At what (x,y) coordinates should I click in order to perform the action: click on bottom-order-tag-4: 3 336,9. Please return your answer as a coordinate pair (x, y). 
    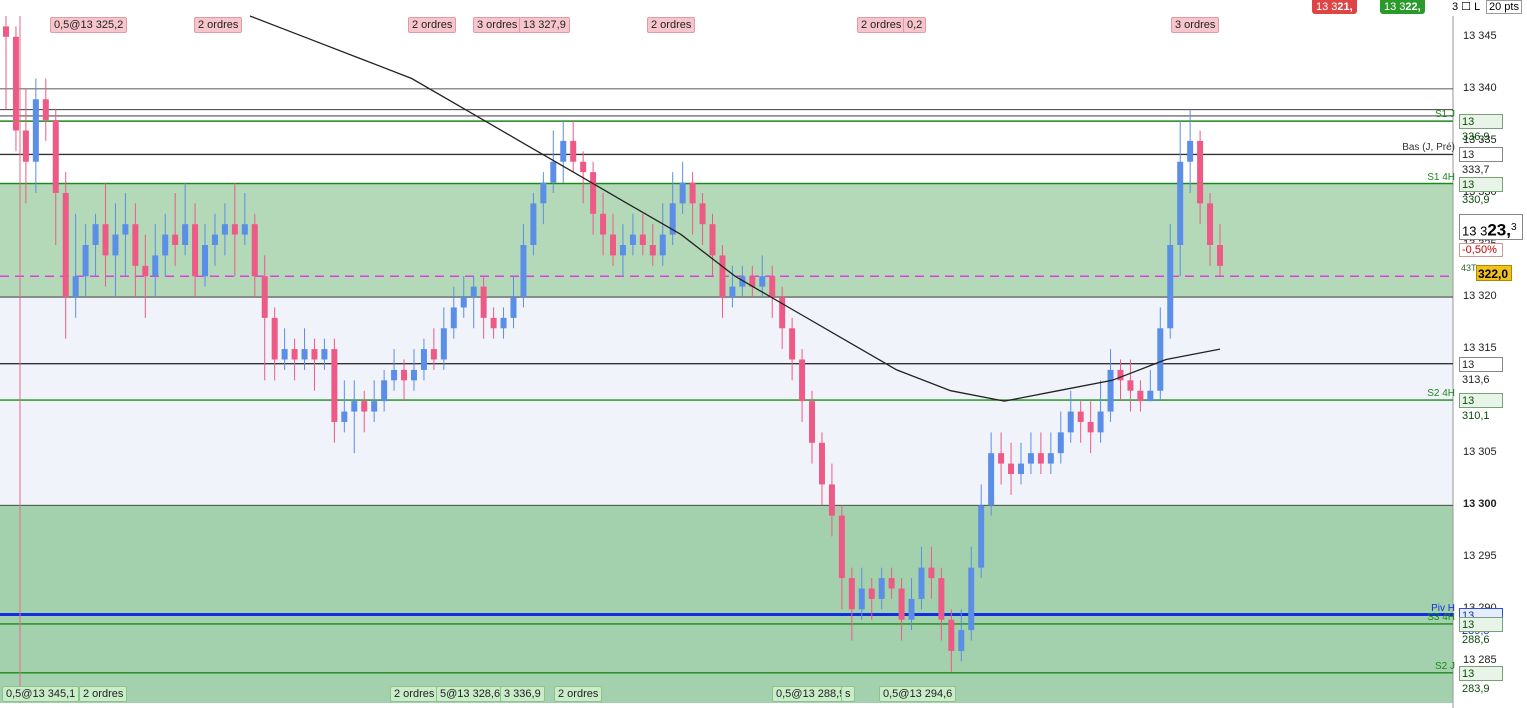
    Looking at the image, I should click on (522, 694).